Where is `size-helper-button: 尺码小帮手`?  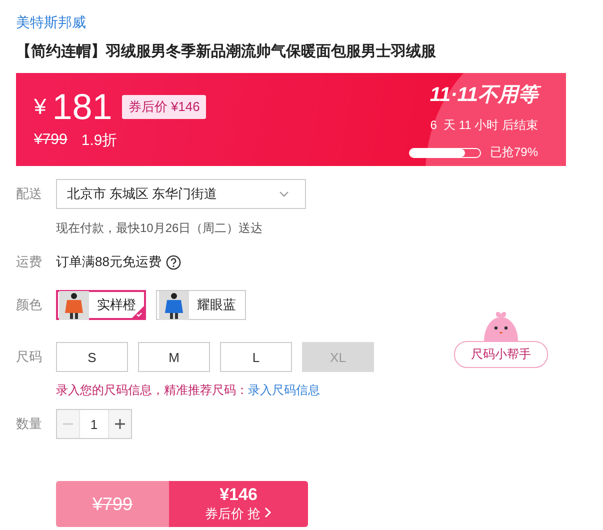
size-helper-button: 尺码小帮手 is located at coordinates (501, 354).